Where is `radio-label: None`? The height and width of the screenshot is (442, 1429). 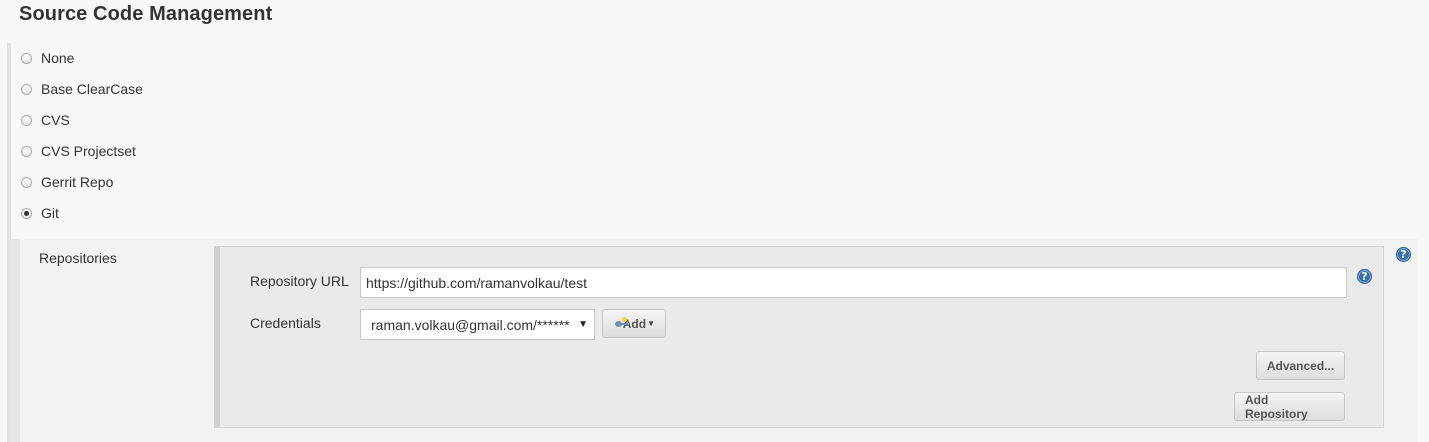
radio-label: None is located at coordinates (58, 58).